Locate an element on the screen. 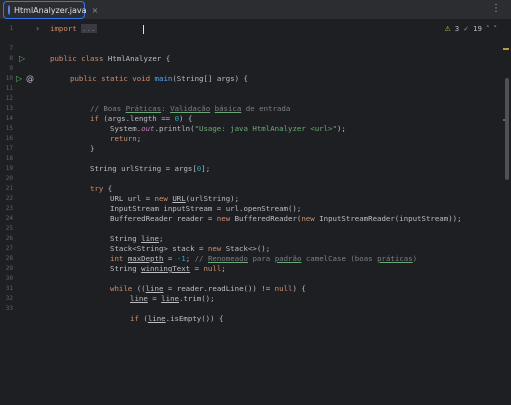 The width and height of the screenshot is (511, 405). tab-html-analyzer: HtmlAnalyzer.java × is located at coordinates (50, 10).